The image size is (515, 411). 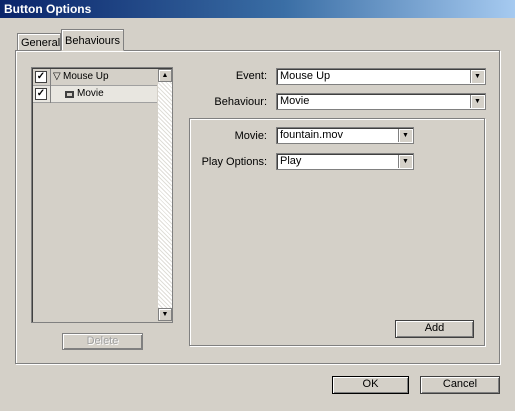 I want to click on behaviour-value: Movie, so click(x=295, y=101).